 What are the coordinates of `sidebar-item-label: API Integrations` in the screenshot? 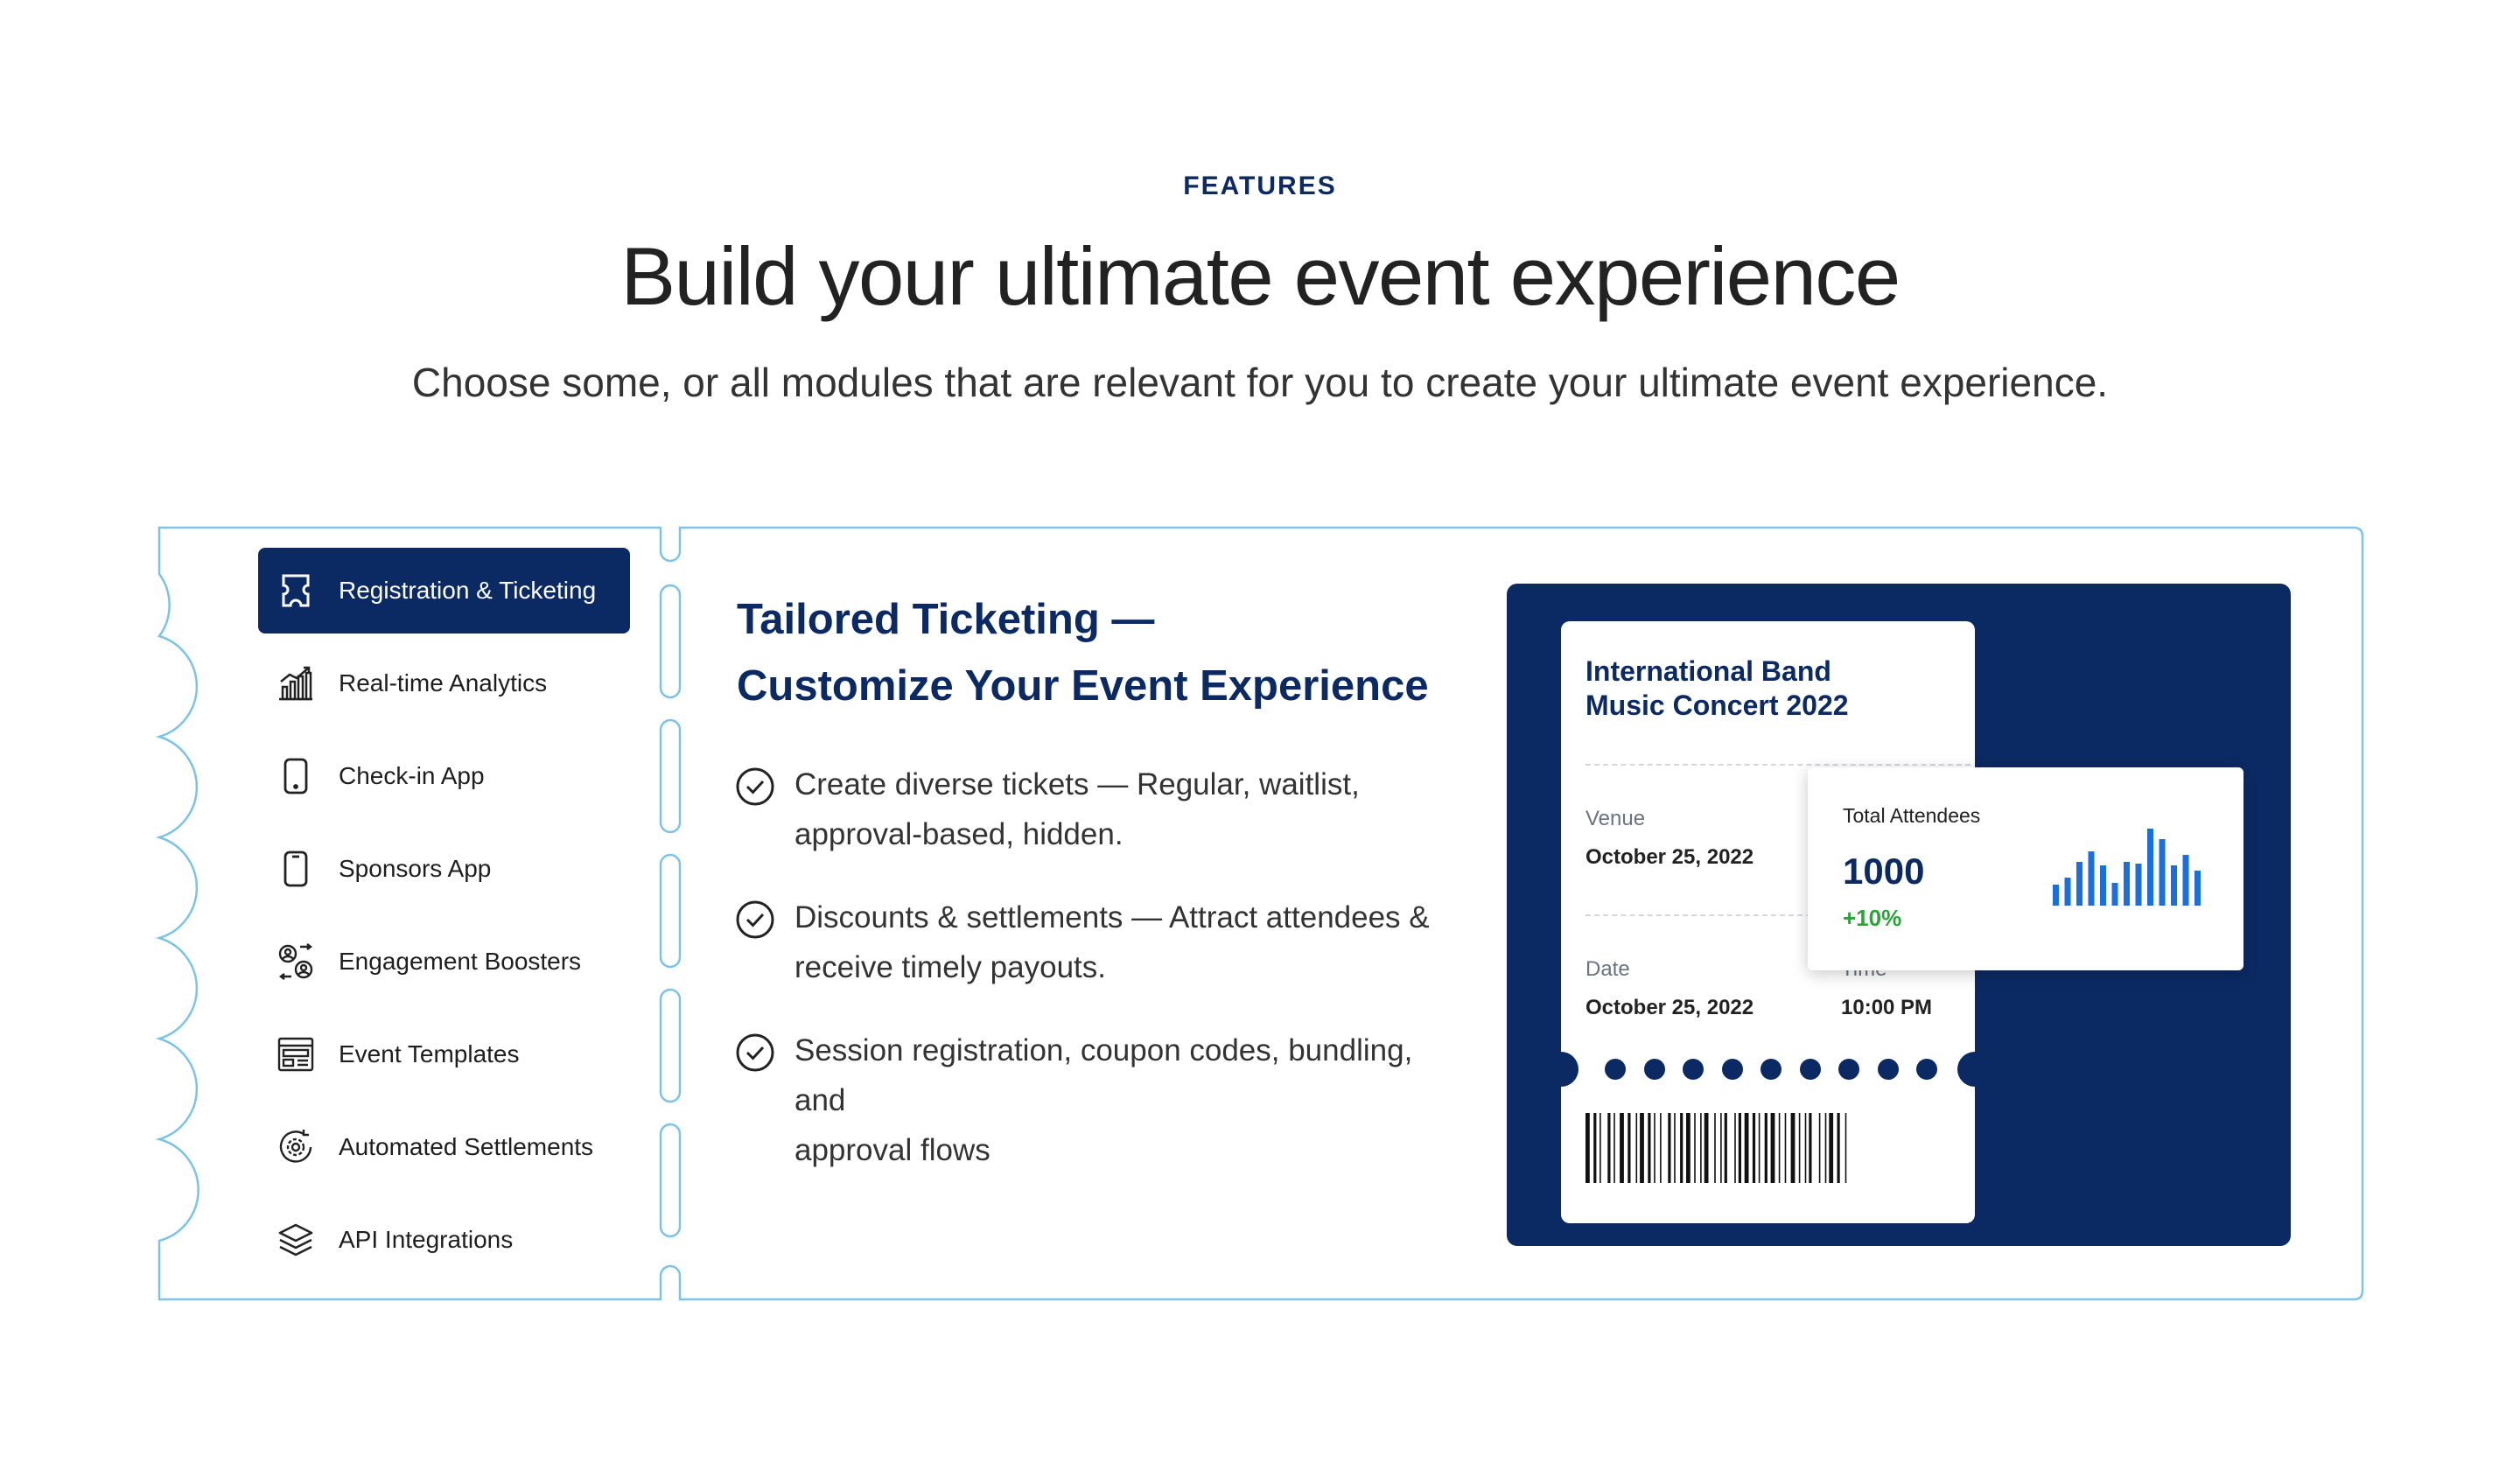 It's located at (426, 1239).